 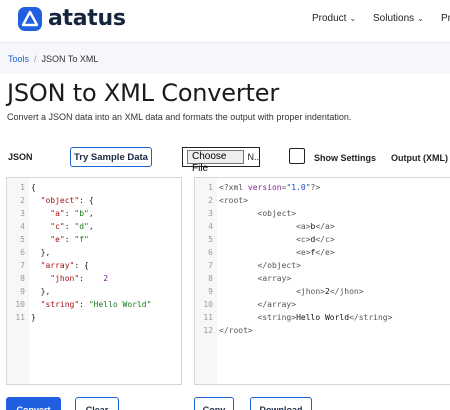 What do you see at coordinates (253, 157) in the screenshot?
I see `file-name-text: N..` at bounding box center [253, 157].